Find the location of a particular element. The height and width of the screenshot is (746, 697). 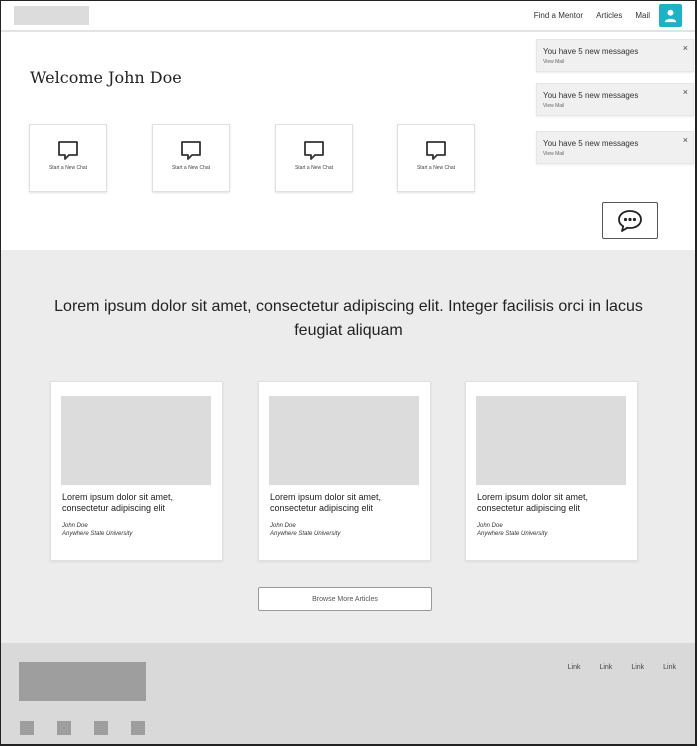

footer-links: Link Link Link Link is located at coordinates (612, 667).